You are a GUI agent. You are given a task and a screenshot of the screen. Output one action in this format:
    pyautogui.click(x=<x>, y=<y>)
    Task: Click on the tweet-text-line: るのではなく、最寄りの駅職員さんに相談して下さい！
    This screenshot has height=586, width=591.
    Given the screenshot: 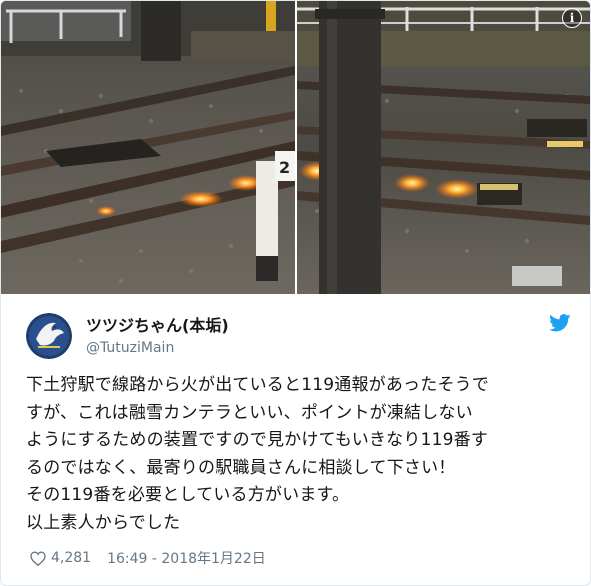 What is the action you would take?
    pyautogui.click(x=241, y=467)
    